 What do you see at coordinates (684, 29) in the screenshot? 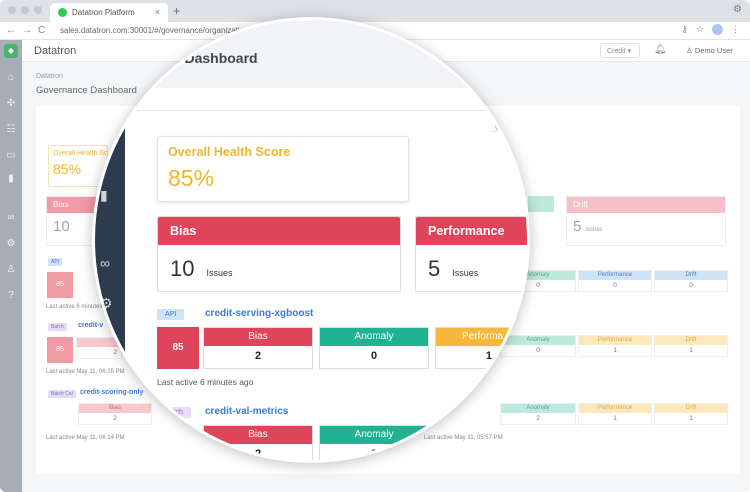
I see `key-icon: ⚷` at bounding box center [684, 29].